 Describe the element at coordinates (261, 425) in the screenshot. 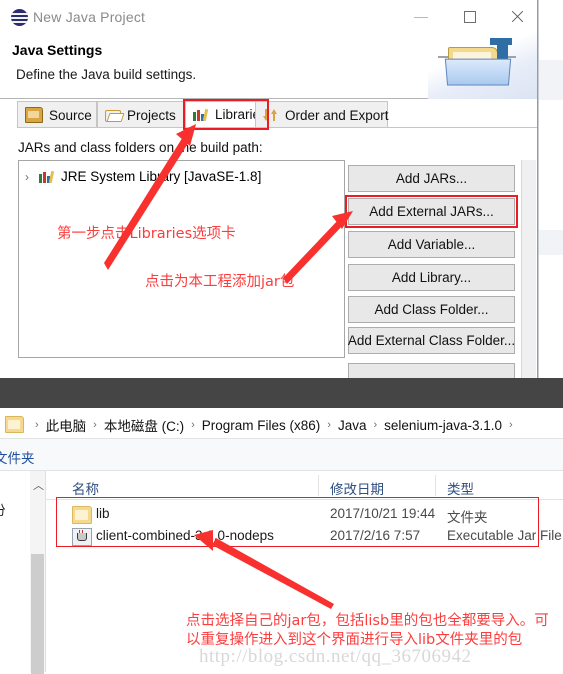

I see `breadcrumb-item-2: Program Files (x86)` at that location.